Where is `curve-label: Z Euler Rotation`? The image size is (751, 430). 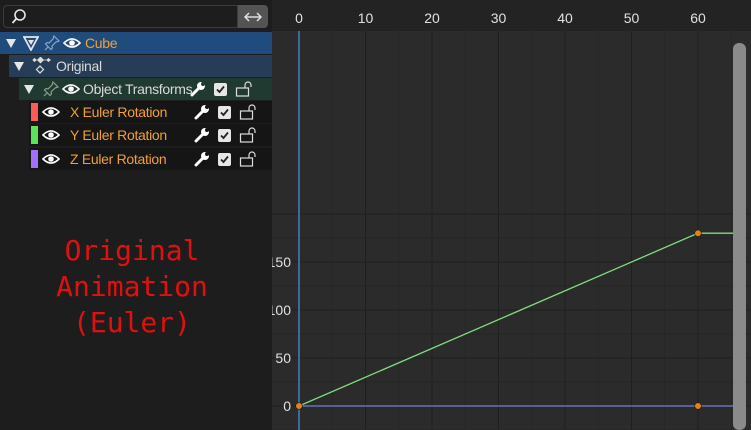 curve-label: Z Euler Rotation is located at coordinates (118, 159).